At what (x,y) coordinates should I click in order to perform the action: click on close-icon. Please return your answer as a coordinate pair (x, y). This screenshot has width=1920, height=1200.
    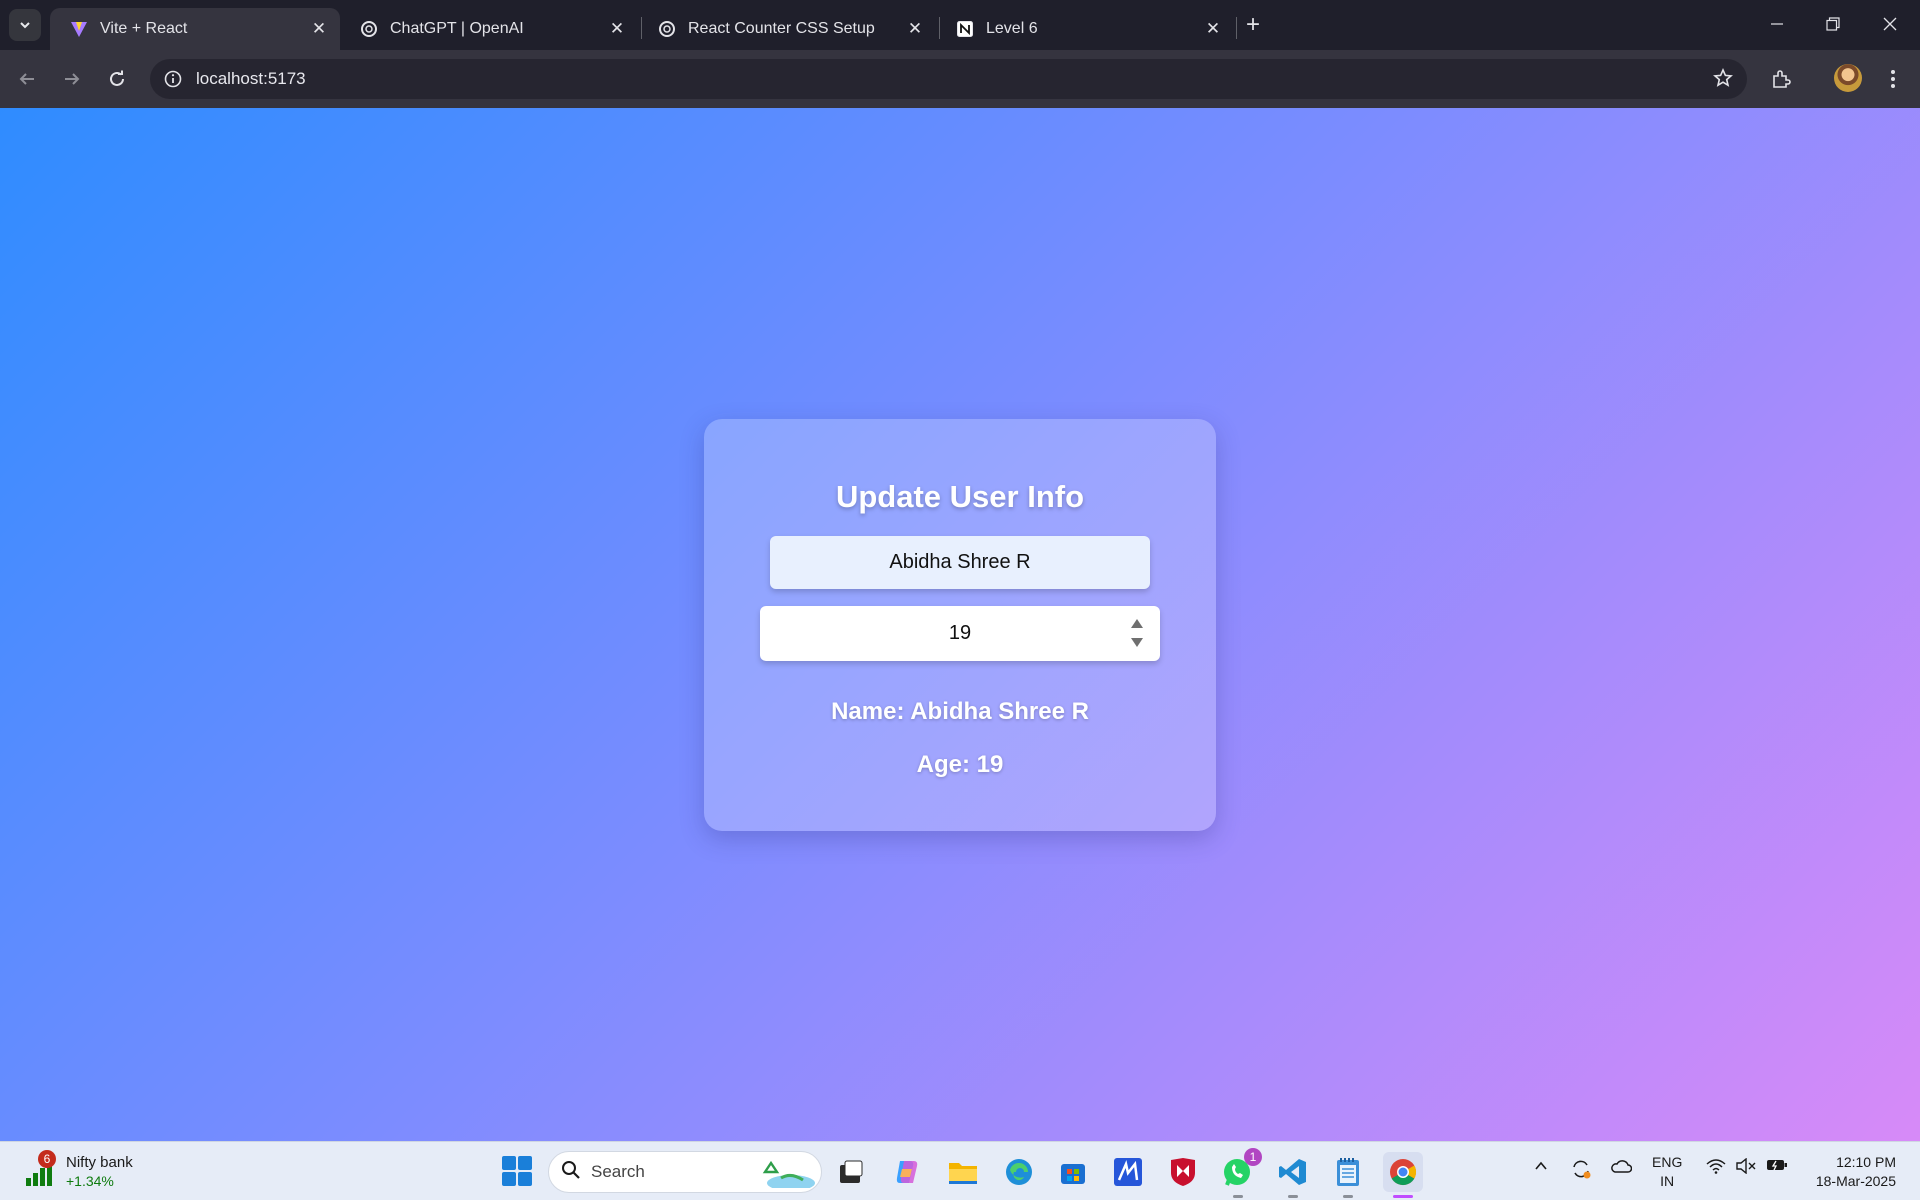
    Looking at the image, I should click on (1890, 24).